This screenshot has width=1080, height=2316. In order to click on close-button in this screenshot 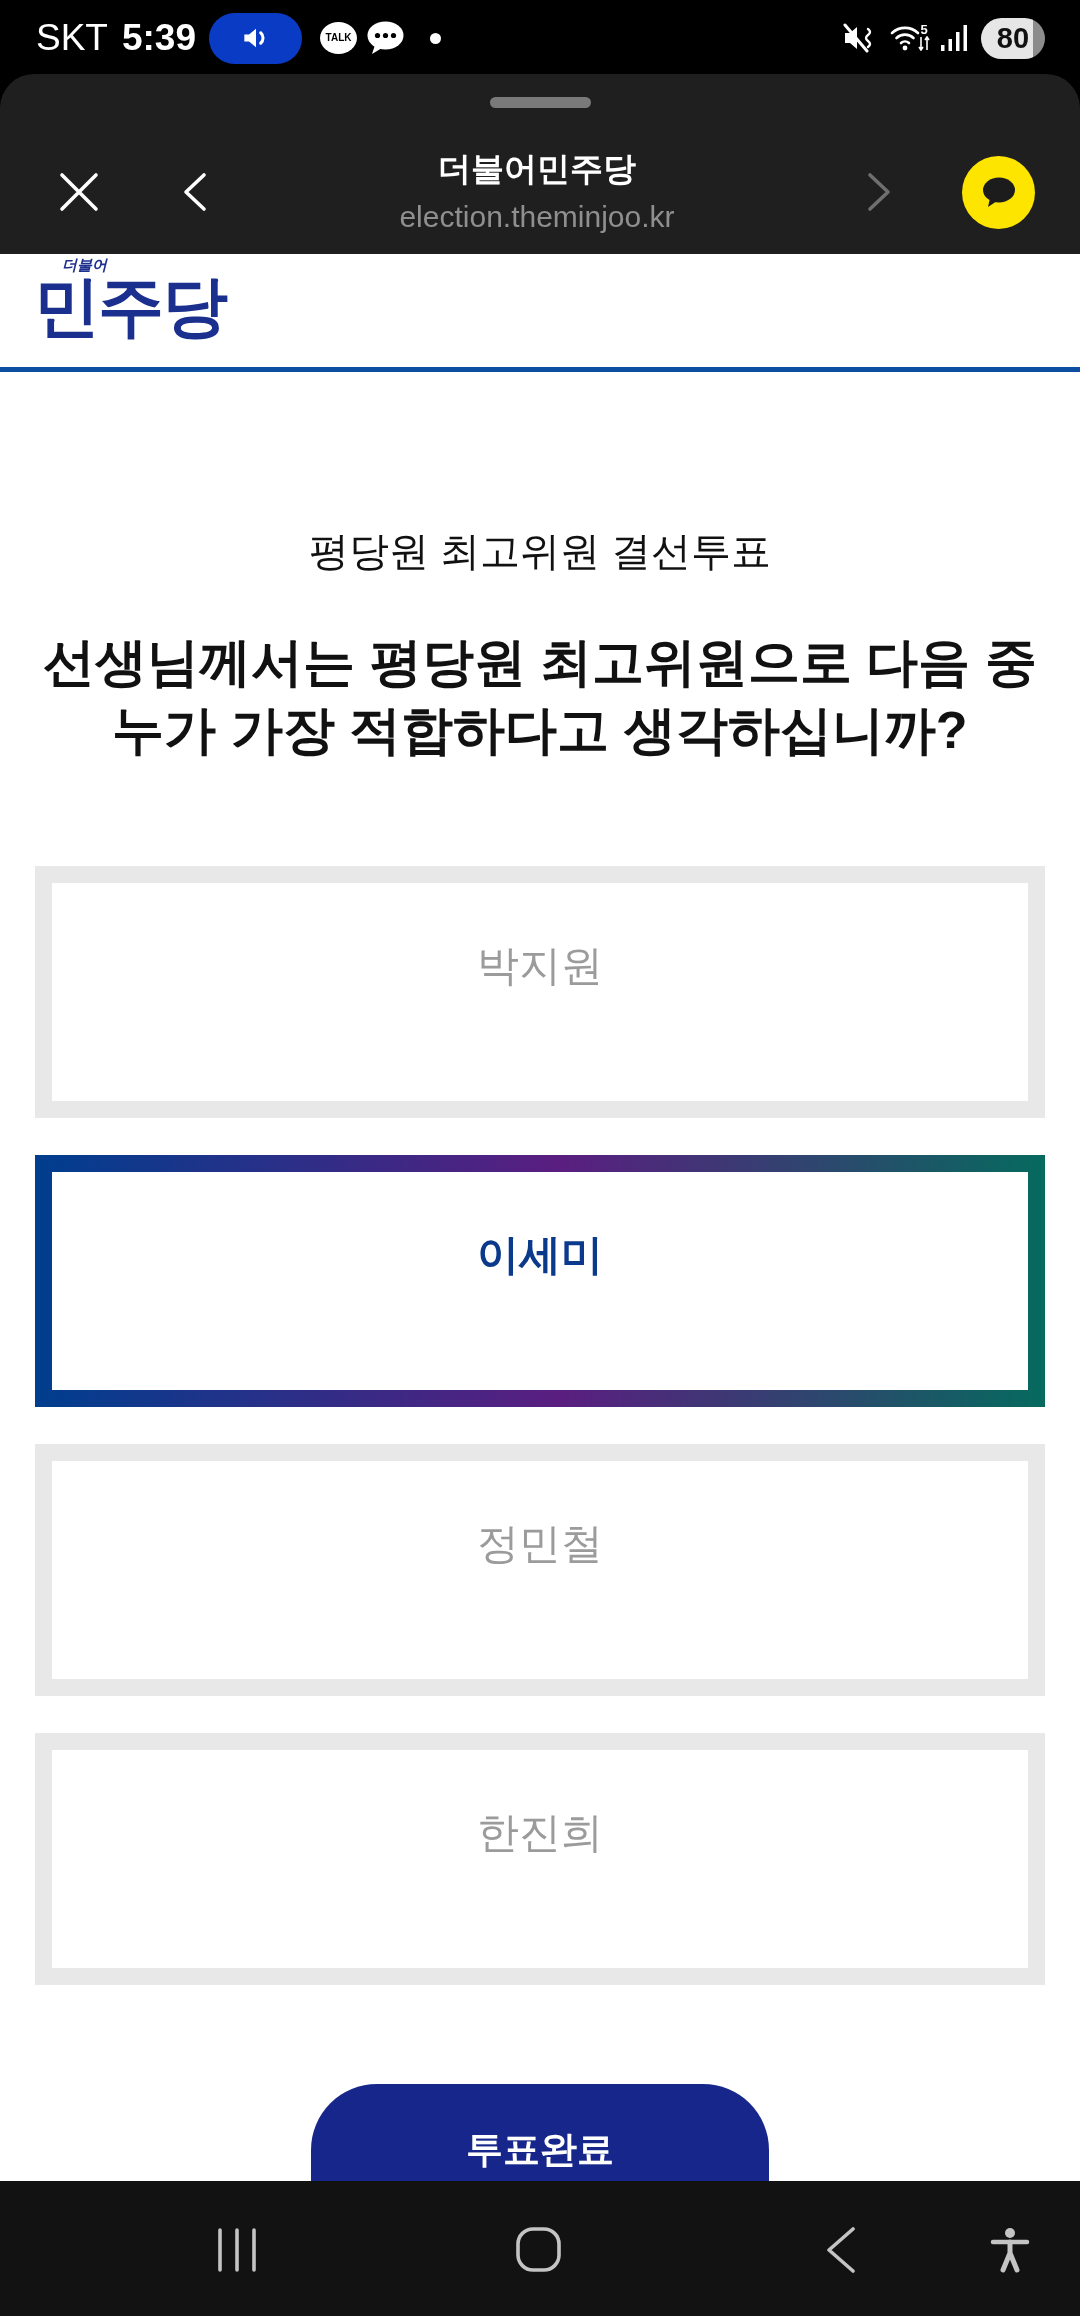, I will do `click(79, 192)`.